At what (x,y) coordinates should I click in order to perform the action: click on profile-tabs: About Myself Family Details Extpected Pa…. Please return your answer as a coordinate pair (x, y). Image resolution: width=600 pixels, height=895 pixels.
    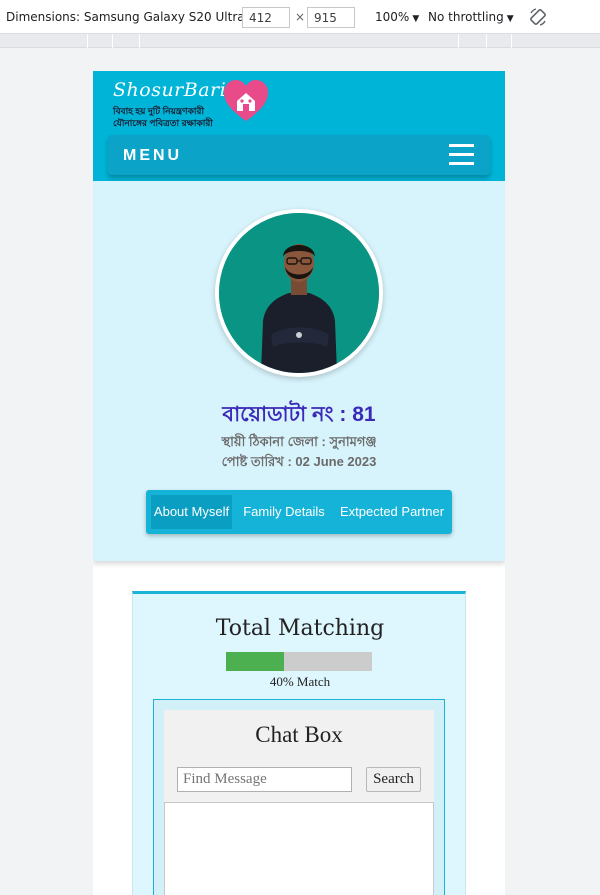
    Looking at the image, I should click on (299, 512).